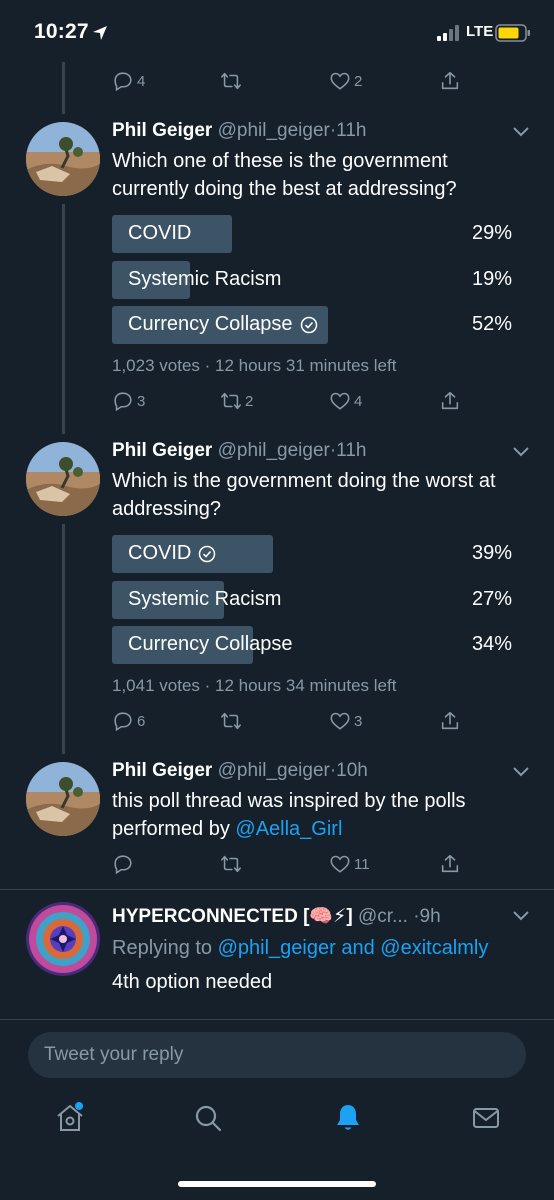  What do you see at coordinates (141, 401) in the screenshot?
I see `reply-count: 3` at bounding box center [141, 401].